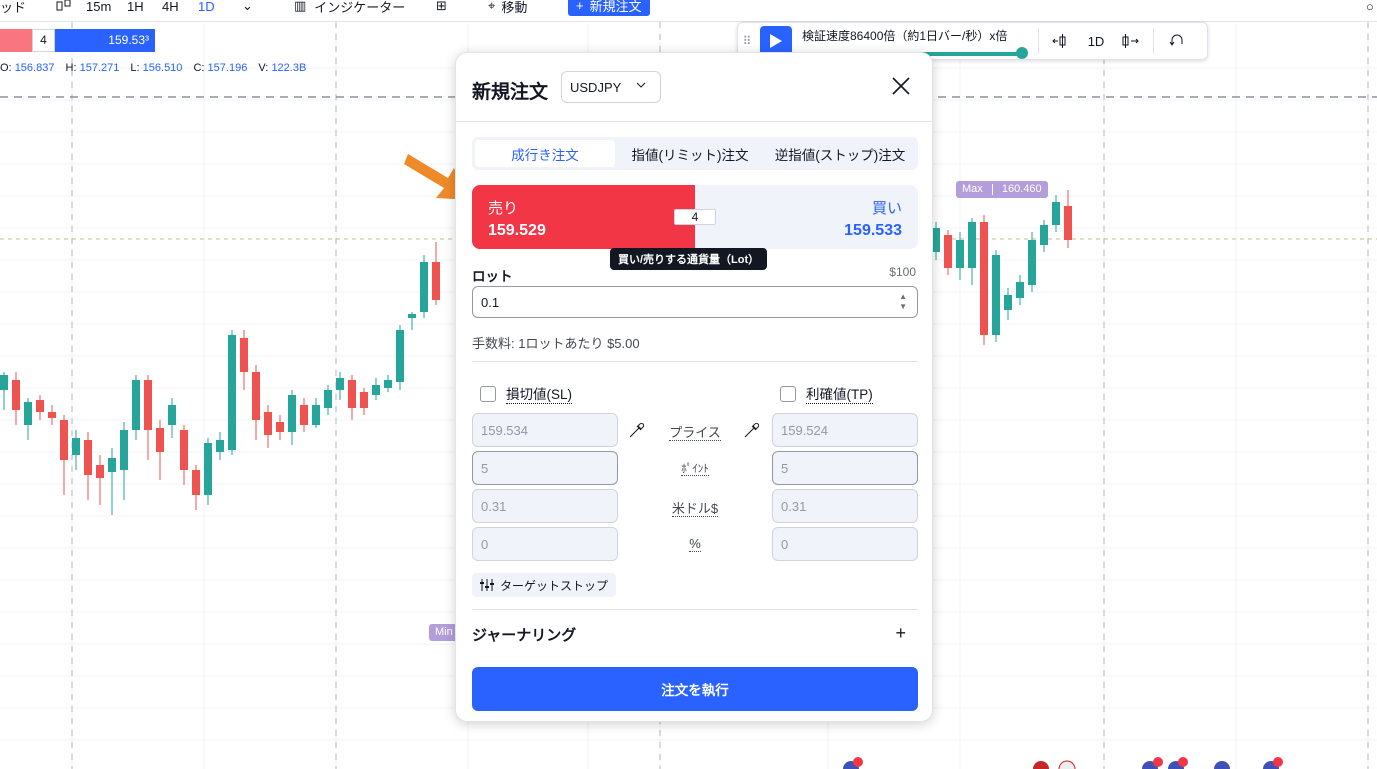 The height and width of the screenshot is (769, 1377). I want to click on speed-label: 検証速度86400倍（約1日バー/秒）x倍, so click(905, 36).